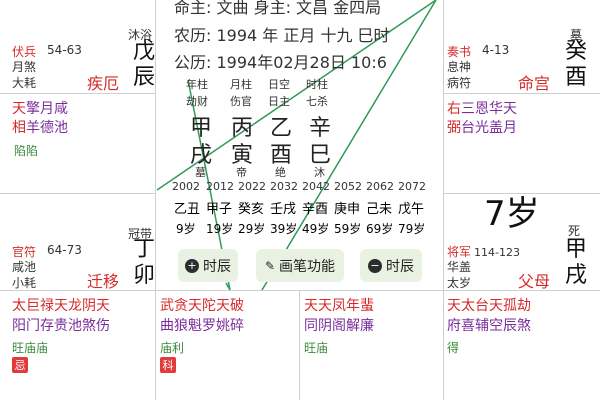 The height and width of the screenshot is (400, 600). I want to click on palace-name: 迁移, so click(103, 281).